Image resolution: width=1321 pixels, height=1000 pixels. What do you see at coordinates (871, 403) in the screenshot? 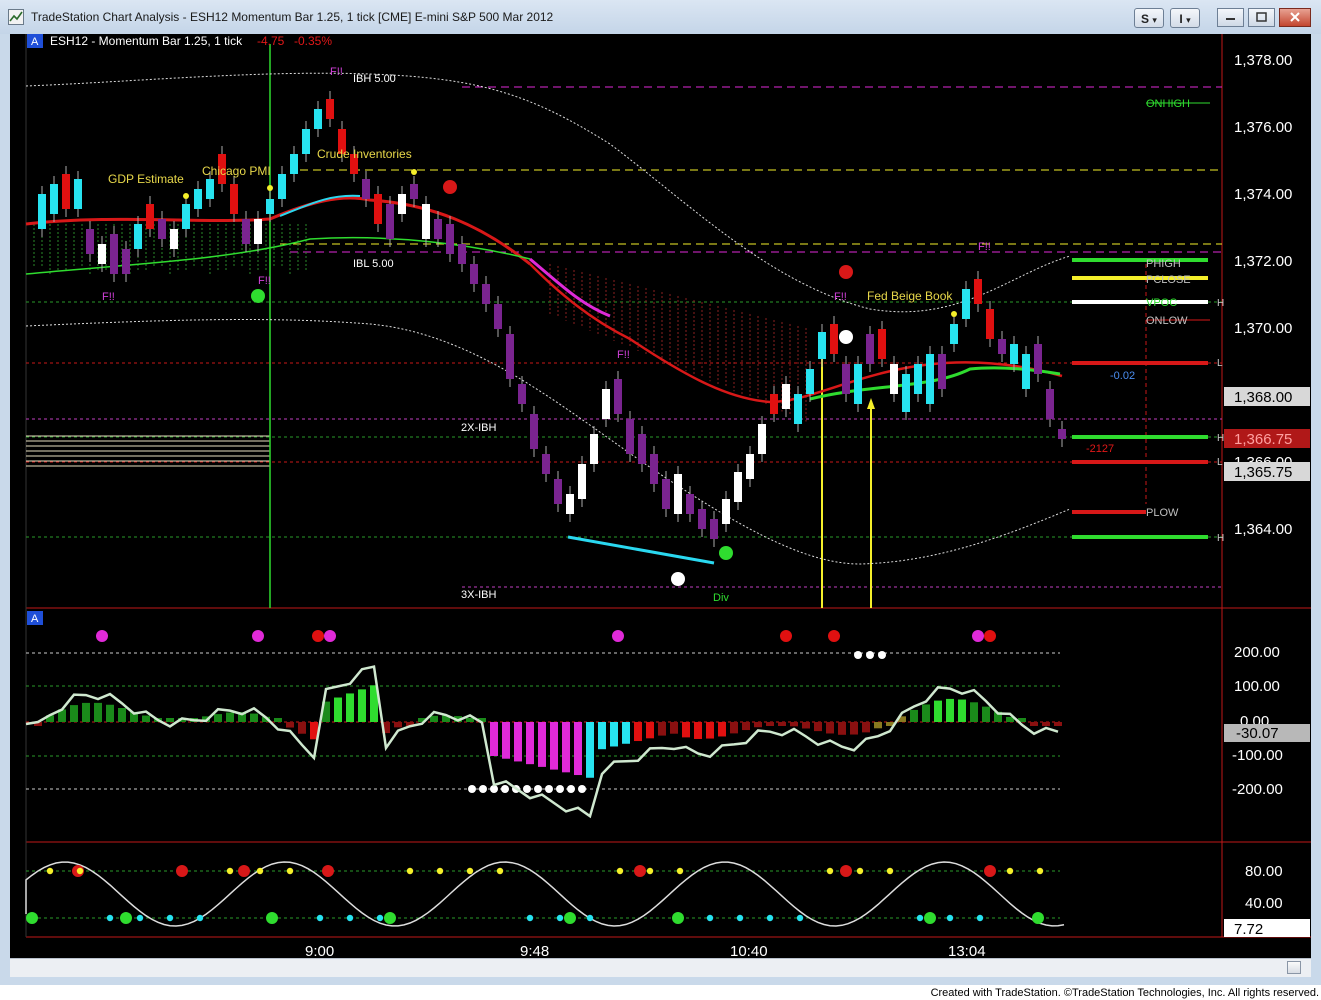
I see `event-arrow` at bounding box center [871, 403].